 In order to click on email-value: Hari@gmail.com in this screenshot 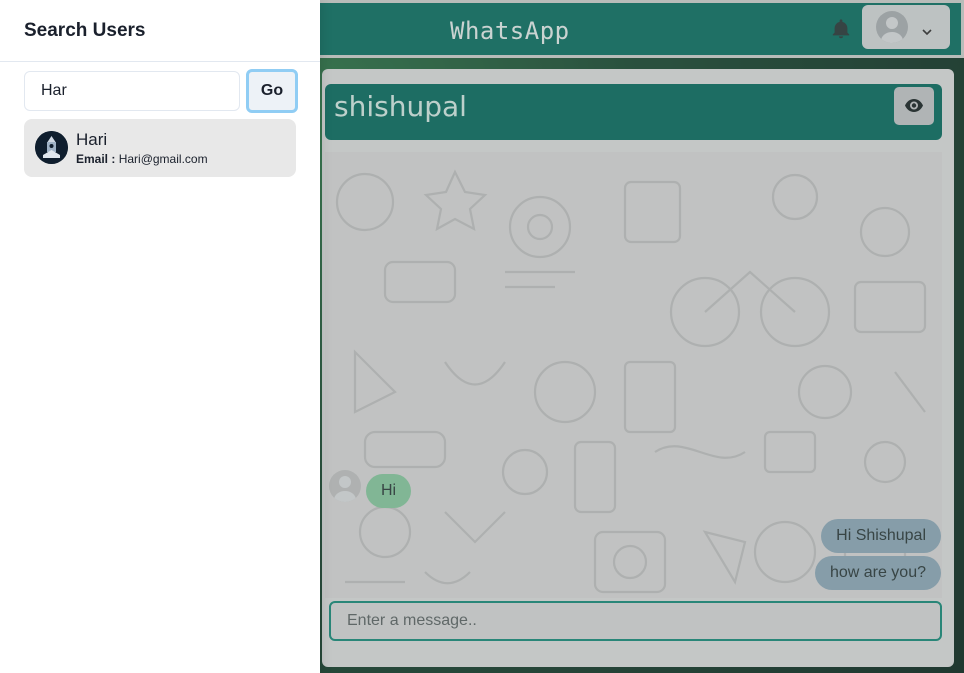, I will do `click(163, 159)`.